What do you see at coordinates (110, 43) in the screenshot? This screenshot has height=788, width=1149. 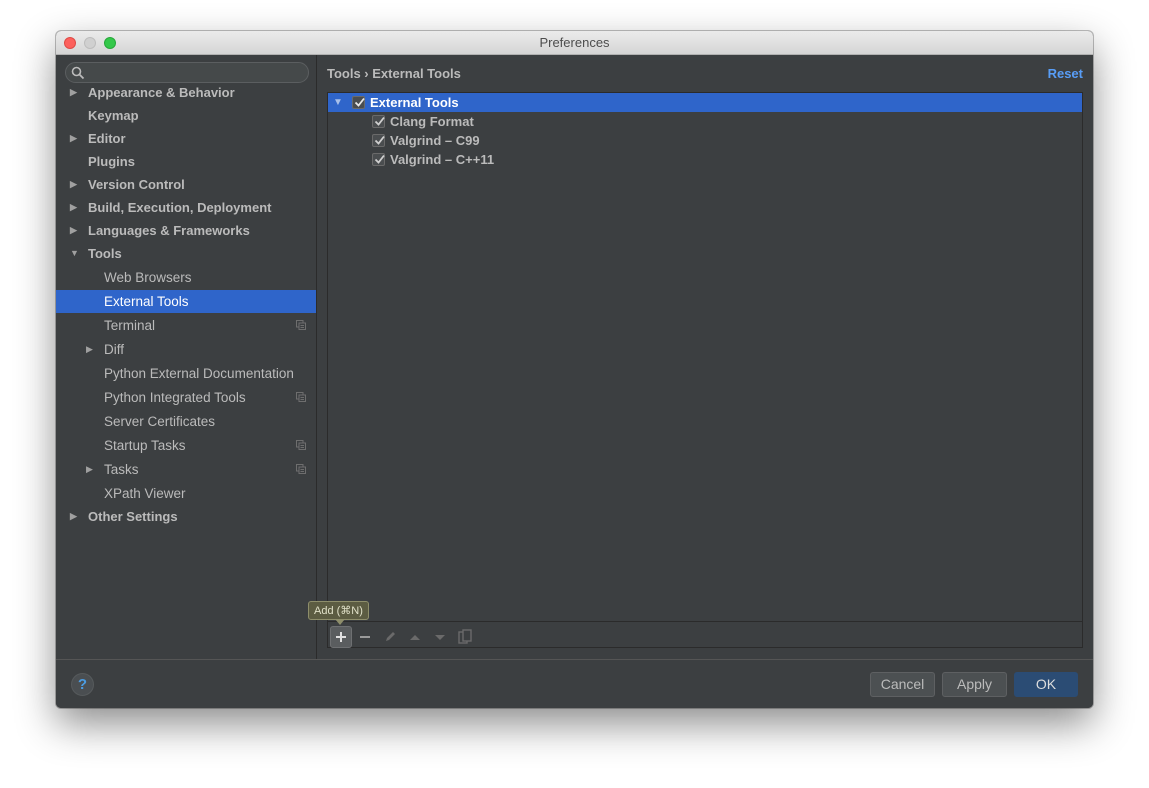 I see `zoom-window-button` at bounding box center [110, 43].